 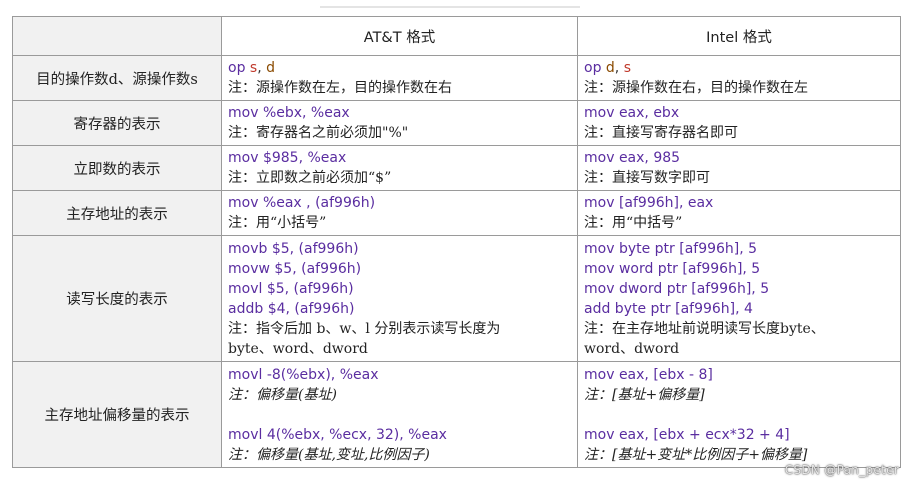 I want to click on att-cell: mov %eax , (af996h) 注：用“小括号”, so click(x=399, y=213).